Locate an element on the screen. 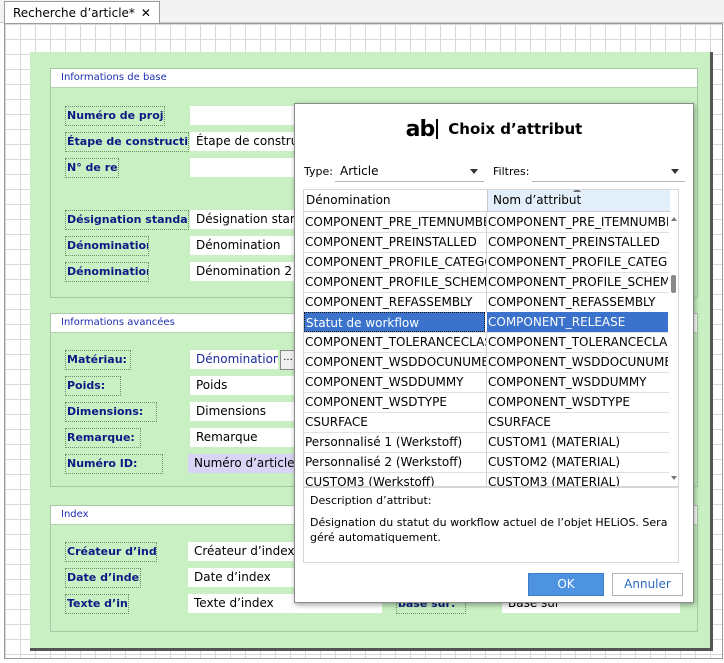 This screenshot has width=724, height=663. cell-attribute-name: COMPONENT_WSDDOCUNUMBE is located at coordinates (578, 362).